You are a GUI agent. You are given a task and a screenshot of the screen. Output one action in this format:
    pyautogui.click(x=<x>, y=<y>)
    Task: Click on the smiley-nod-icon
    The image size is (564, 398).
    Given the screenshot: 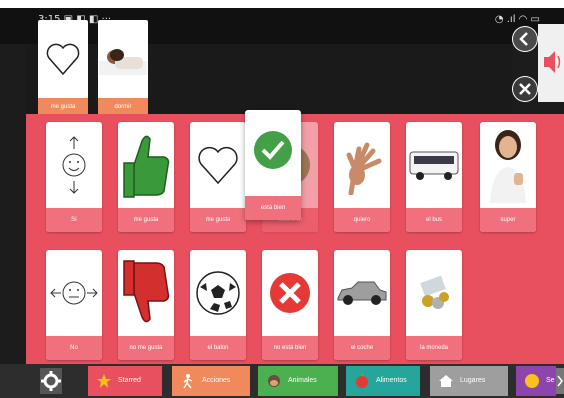 What is the action you would take?
    pyautogui.click(x=74, y=165)
    